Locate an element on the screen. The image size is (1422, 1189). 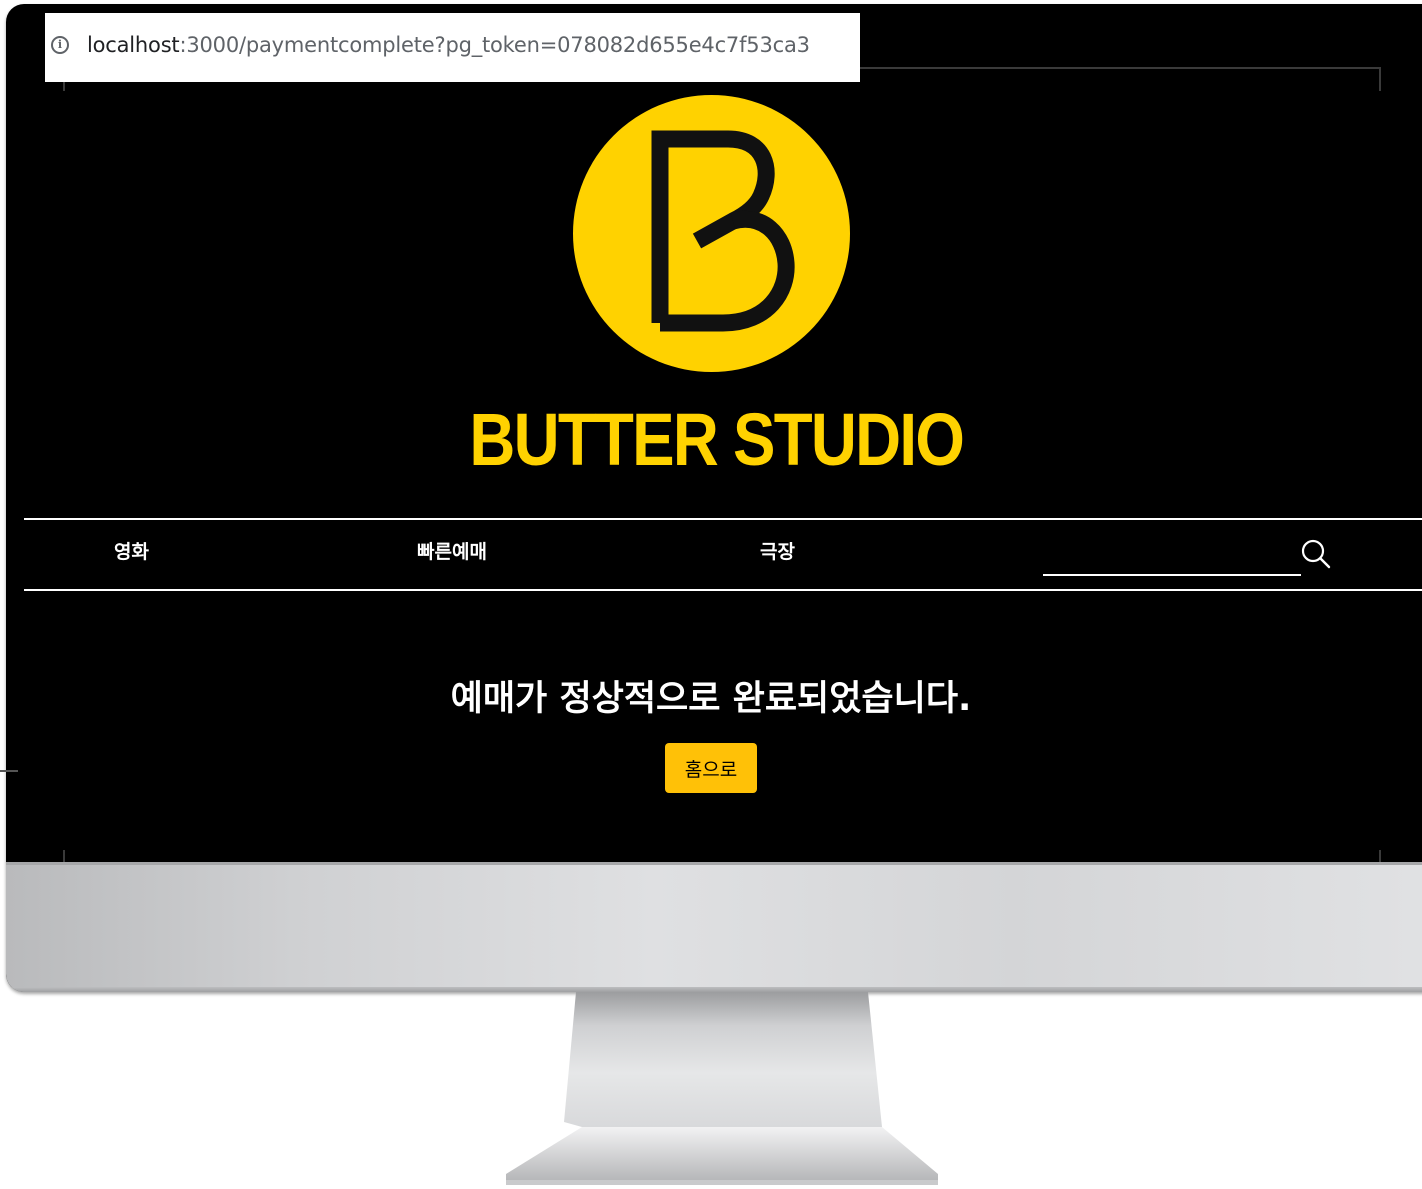
monitor-stand is located at coordinates (722, 1088).